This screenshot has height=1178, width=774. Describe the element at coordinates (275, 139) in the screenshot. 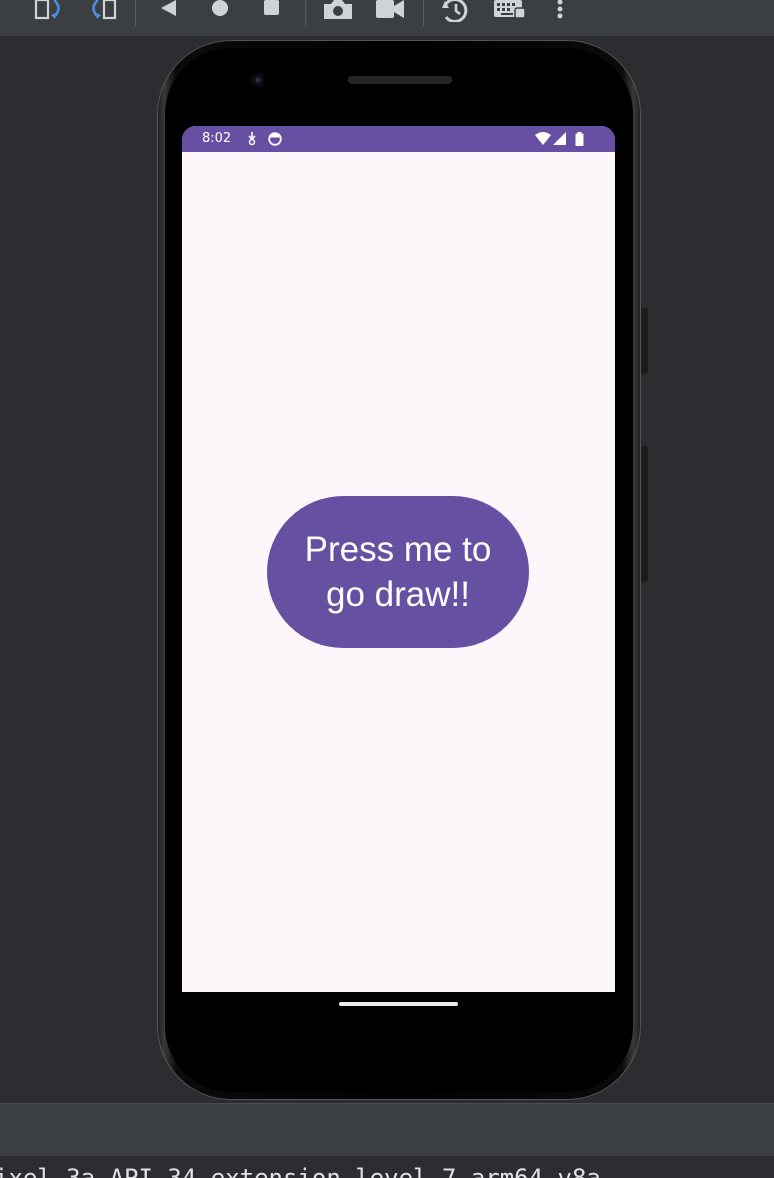

I see `face-icon` at that location.